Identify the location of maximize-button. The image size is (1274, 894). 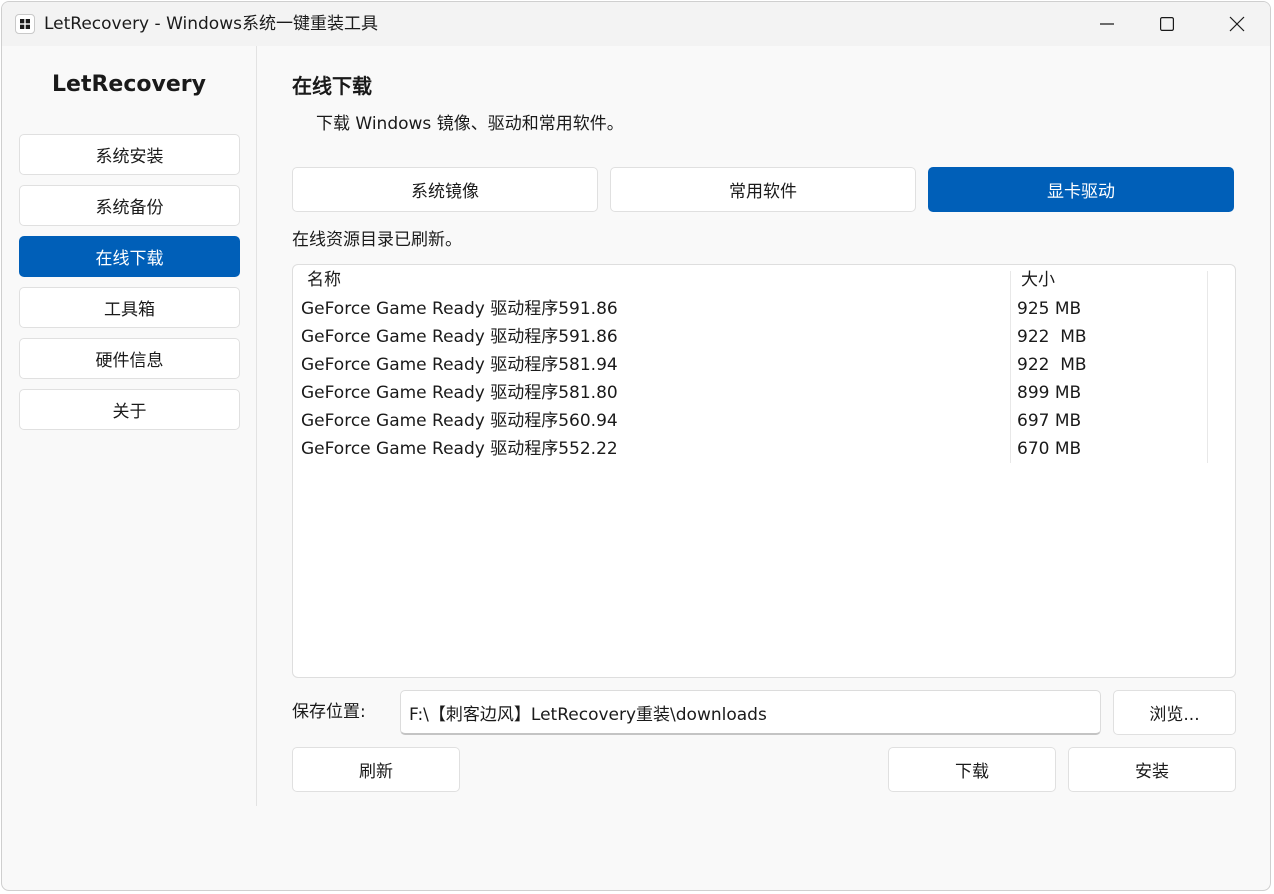
(1167, 24).